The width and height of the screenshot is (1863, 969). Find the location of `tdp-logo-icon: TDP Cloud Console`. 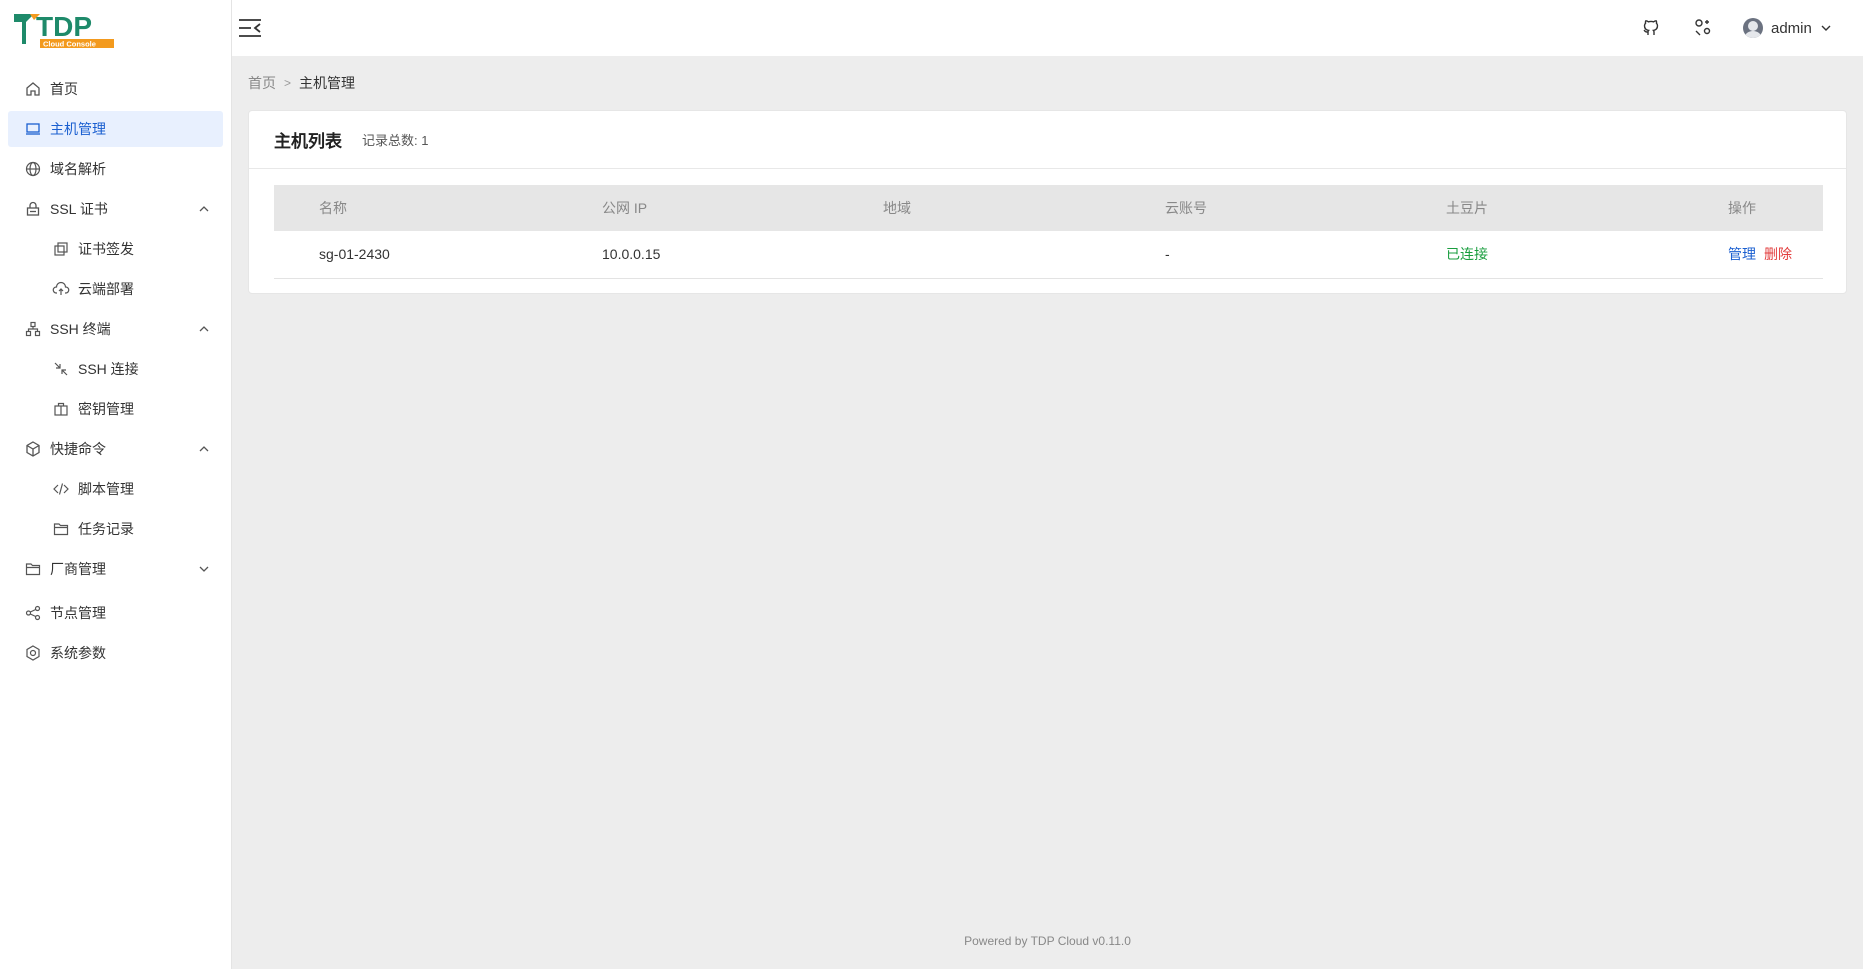

tdp-logo-icon: TDP Cloud Console is located at coordinates (64, 30).